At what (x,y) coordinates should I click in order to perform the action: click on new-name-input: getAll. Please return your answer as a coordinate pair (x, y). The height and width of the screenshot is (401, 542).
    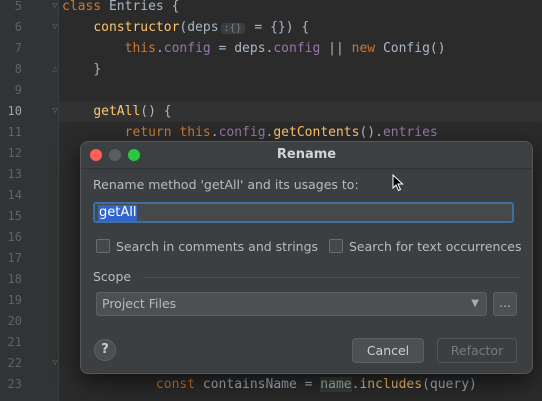
    Looking at the image, I should click on (303, 212).